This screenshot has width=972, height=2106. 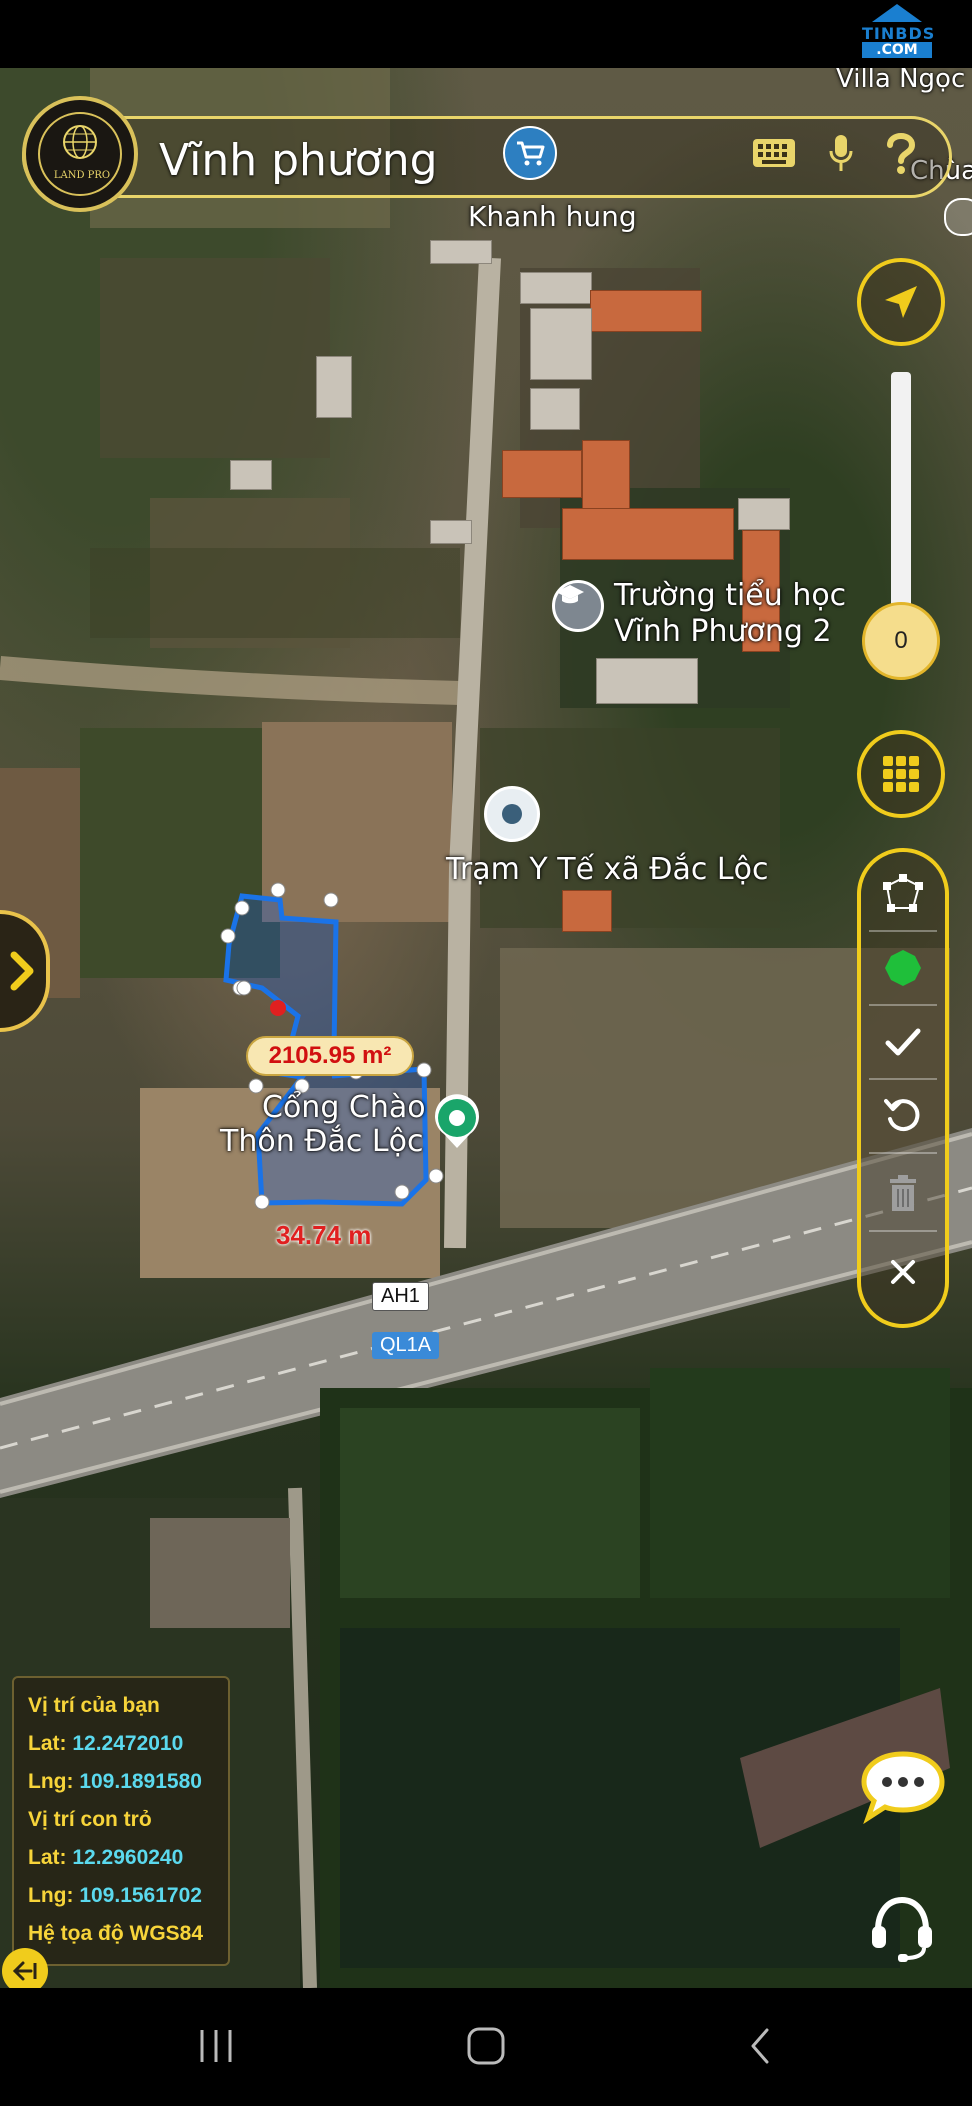 What do you see at coordinates (901, 641) in the screenshot?
I see `zoom-slider-knob: 0` at bounding box center [901, 641].